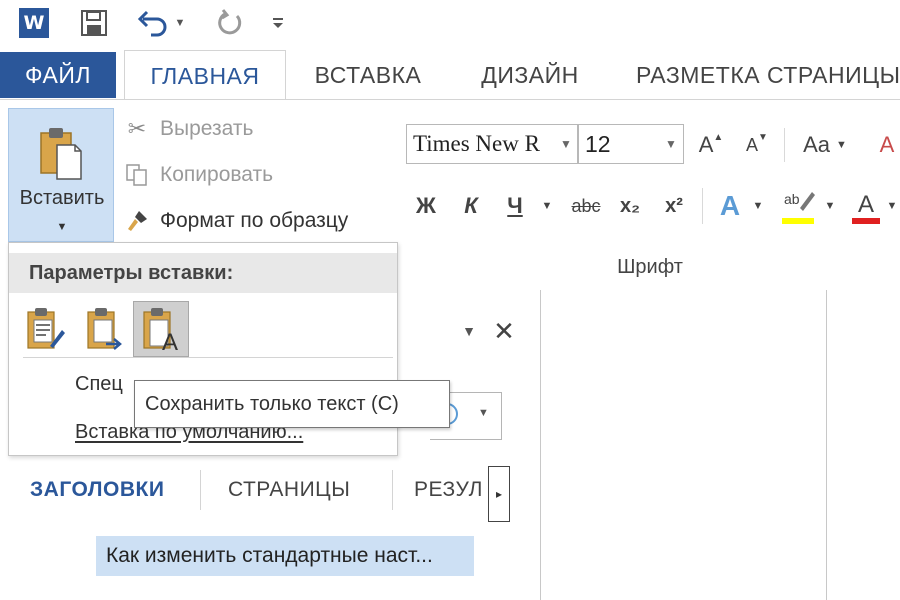 This screenshot has width=900, height=600. I want to click on undo-arrow-icon, so click(151, 23).